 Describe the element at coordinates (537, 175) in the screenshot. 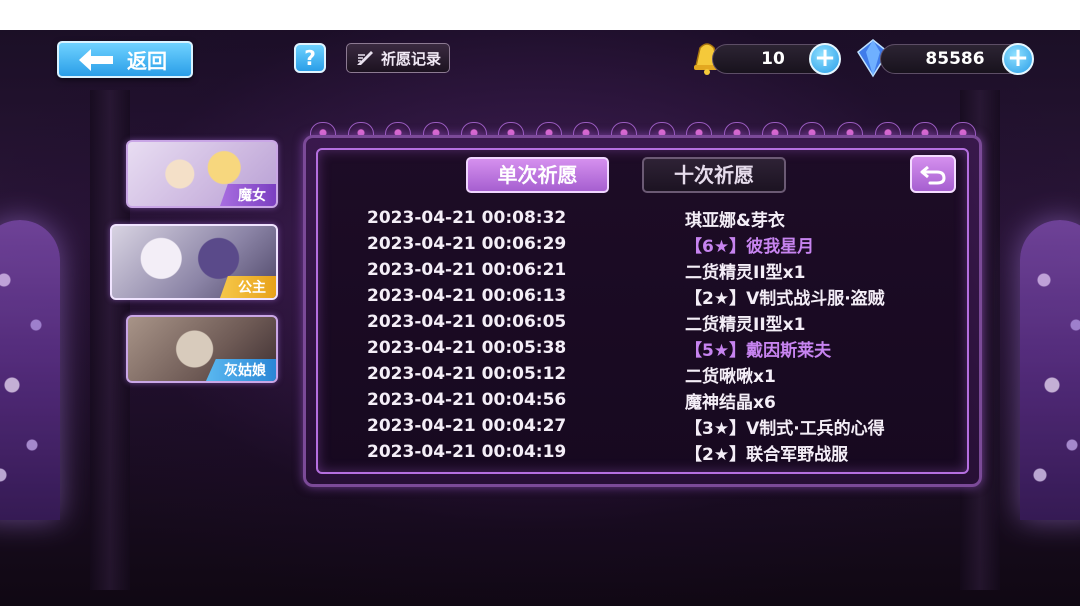

I see `tab-single-wish: 单次祈愿` at that location.